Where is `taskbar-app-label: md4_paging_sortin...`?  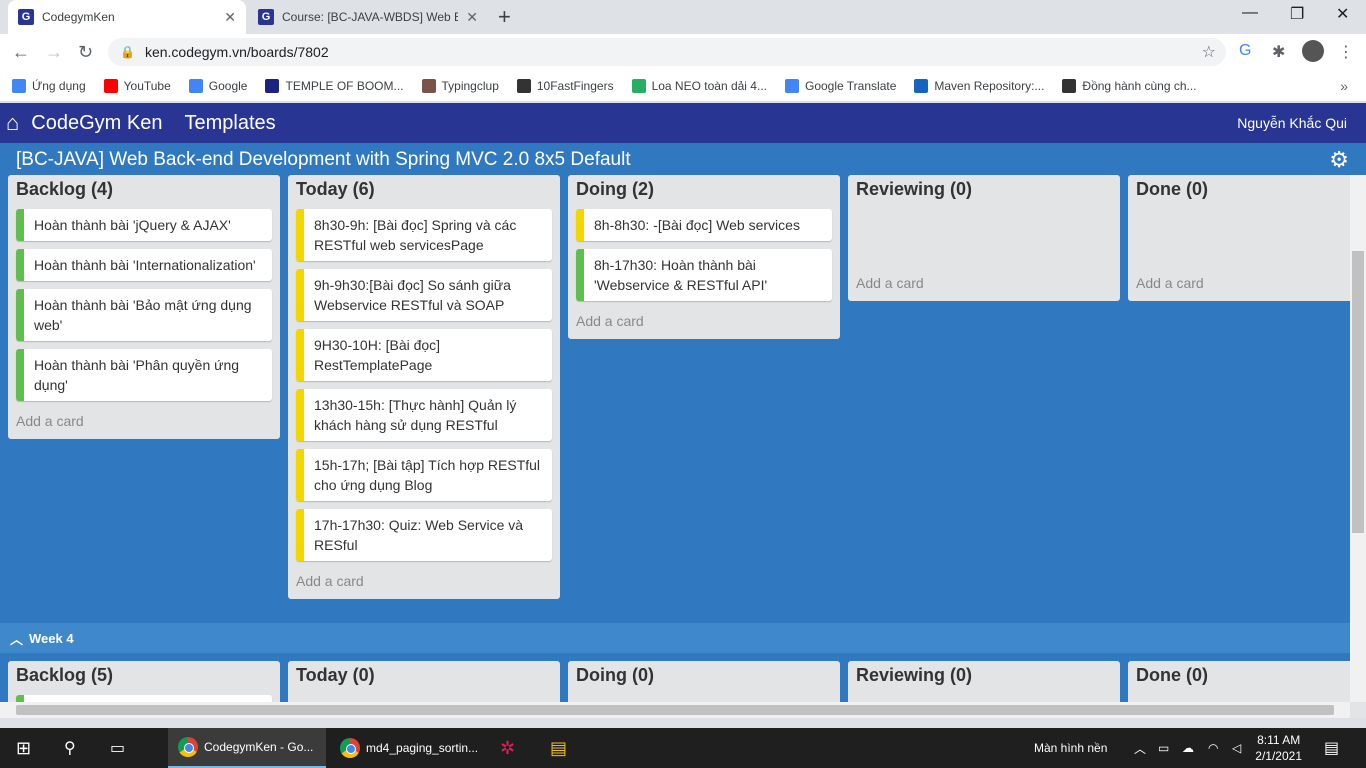
taskbar-app-label: md4_paging_sortin... is located at coordinates (422, 748).